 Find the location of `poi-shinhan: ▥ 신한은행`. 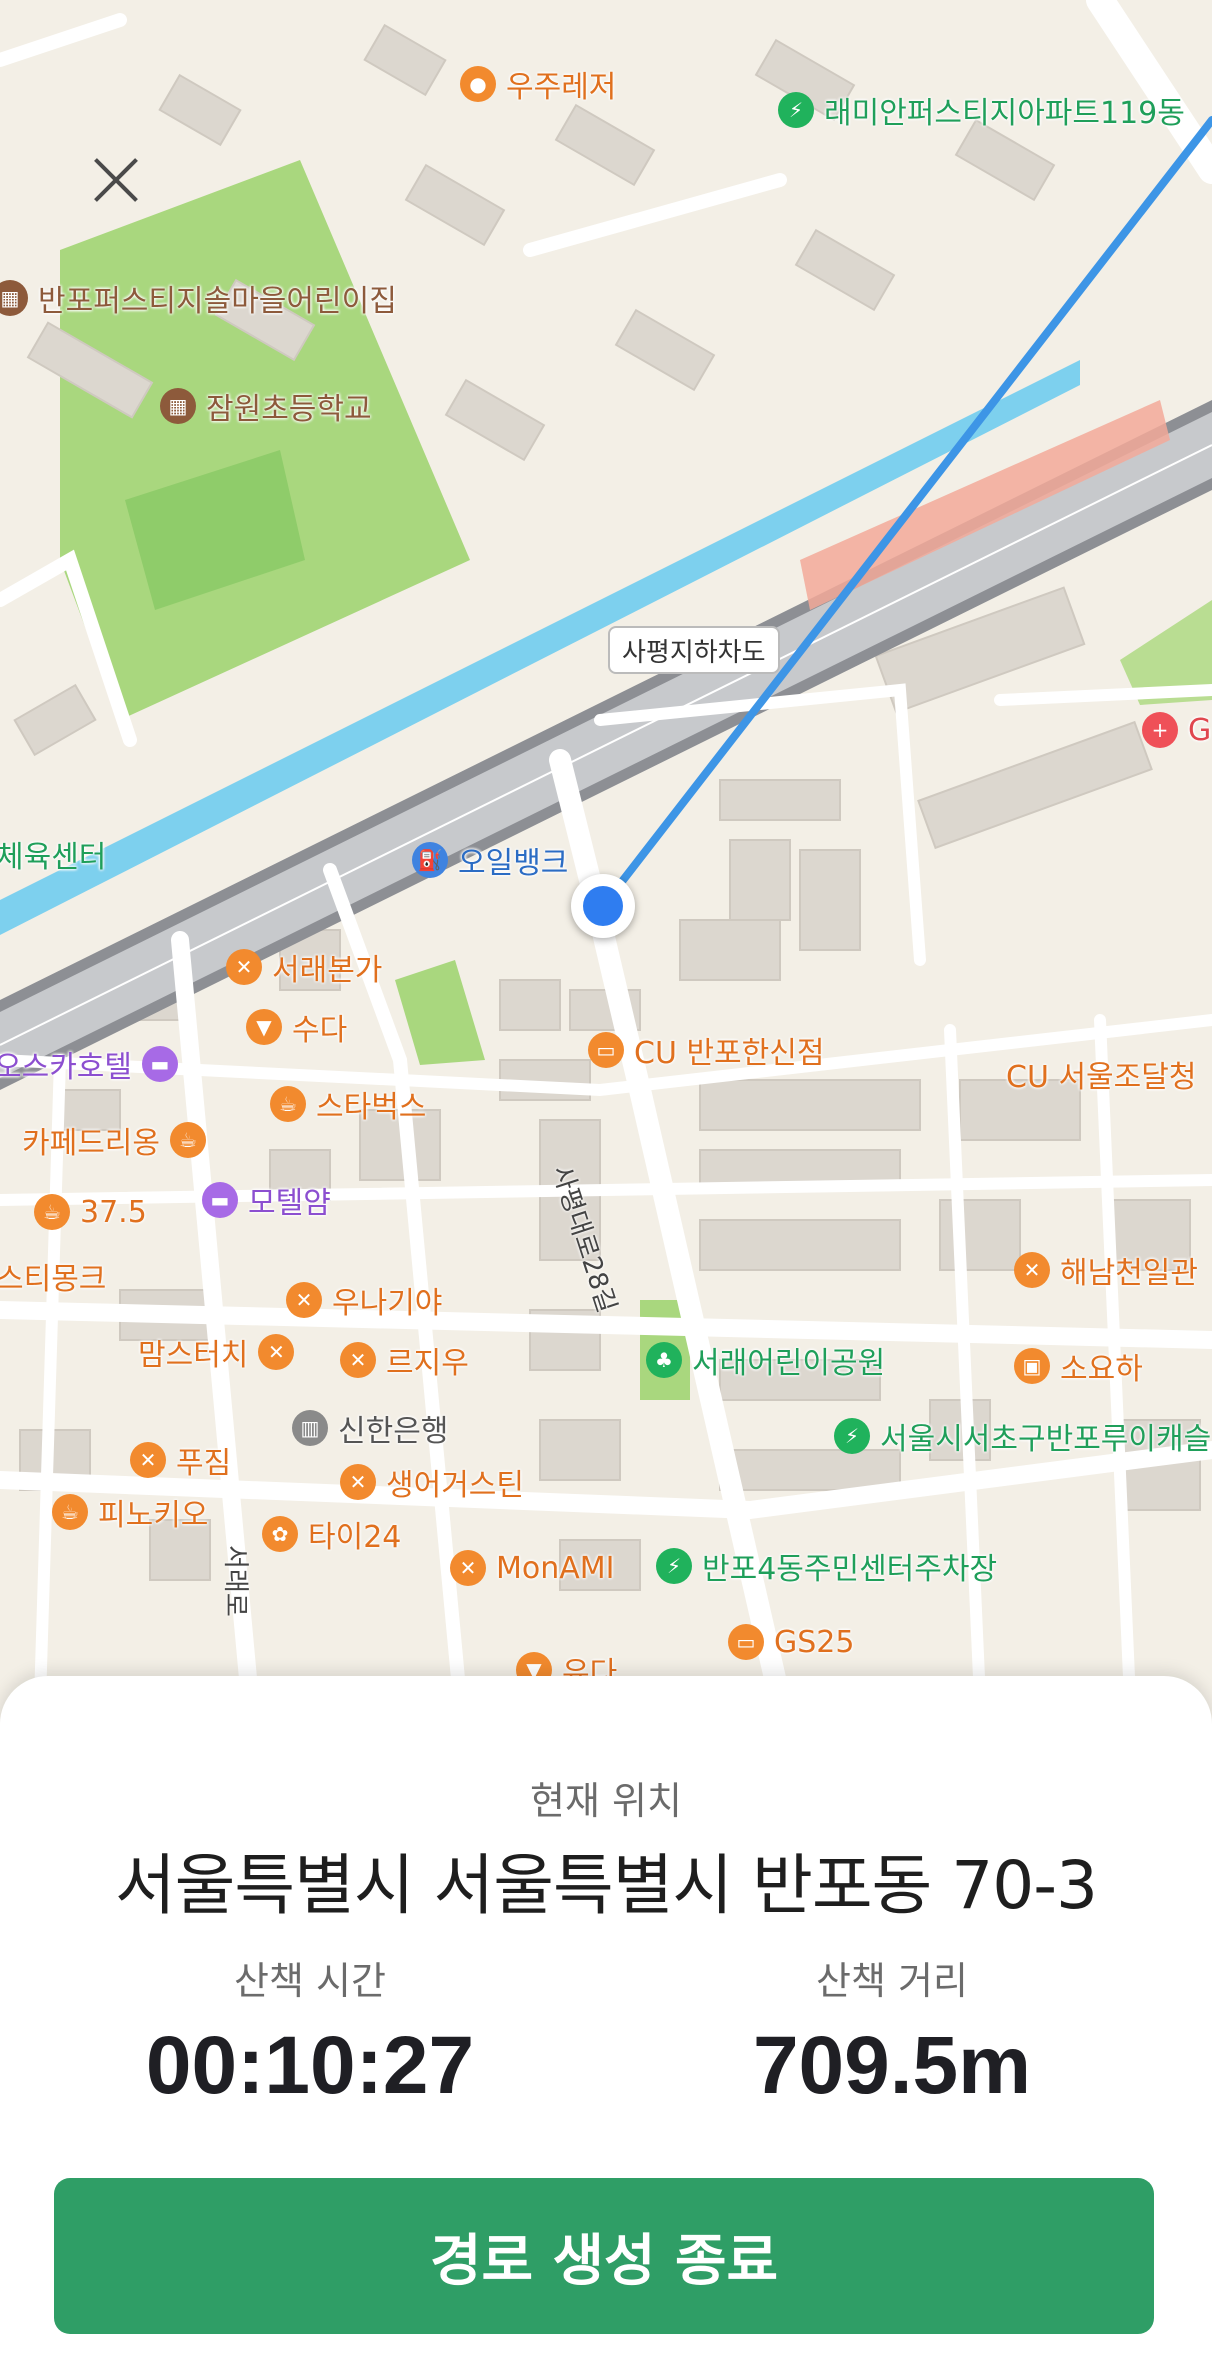

poi-shinhan: ▥ 신한은행 is located at coordinates (370, 1428).